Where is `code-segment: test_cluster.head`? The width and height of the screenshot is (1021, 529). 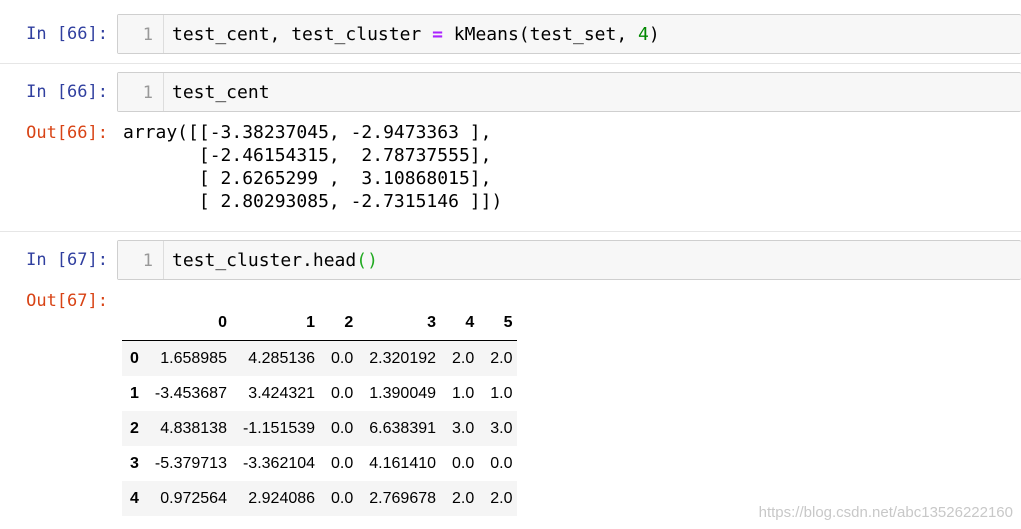
code-segment: test_cluster.head is located at coordinates (264, 260).